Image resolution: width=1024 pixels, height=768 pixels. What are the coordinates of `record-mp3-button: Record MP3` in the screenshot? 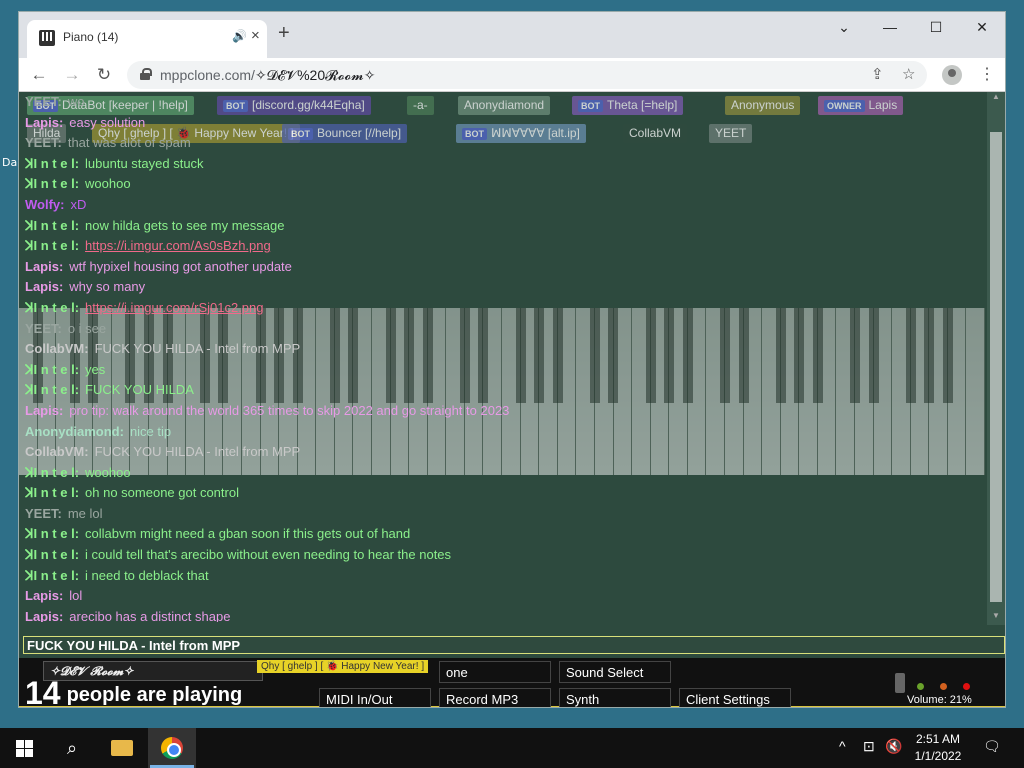 It's located at (495, 697).